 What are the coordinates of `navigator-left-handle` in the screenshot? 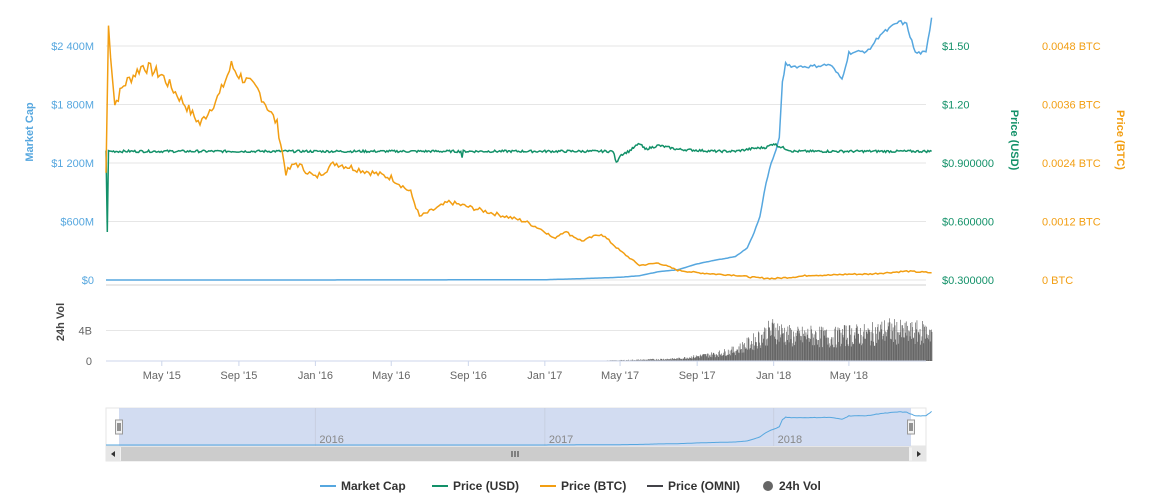 It's located at (119, 427).